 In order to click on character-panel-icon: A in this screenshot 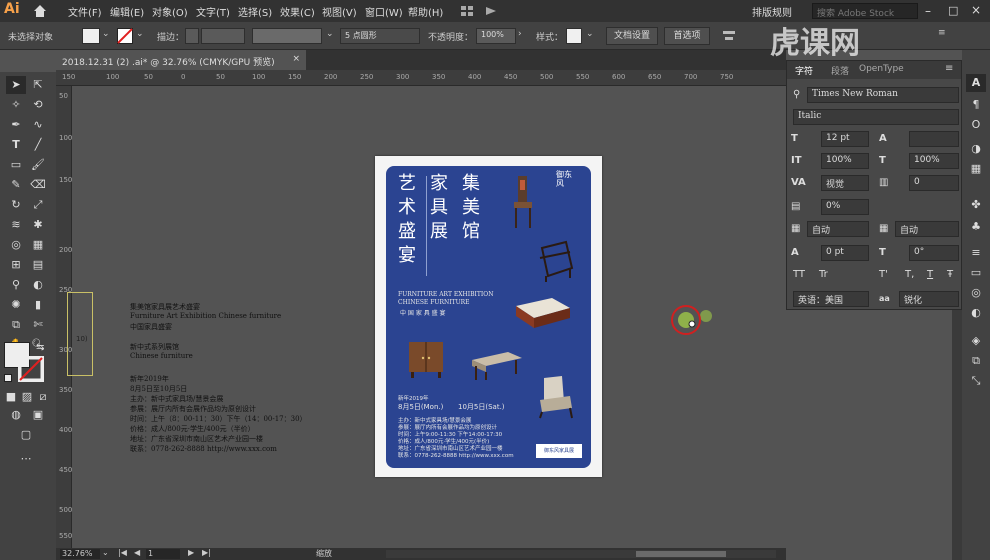, I will do `click(976, 83)`.